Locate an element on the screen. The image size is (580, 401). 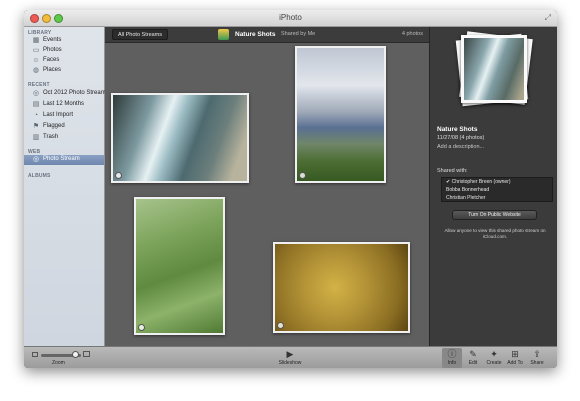
calendar-icon: ▤ is located at coordinates (36, 104).